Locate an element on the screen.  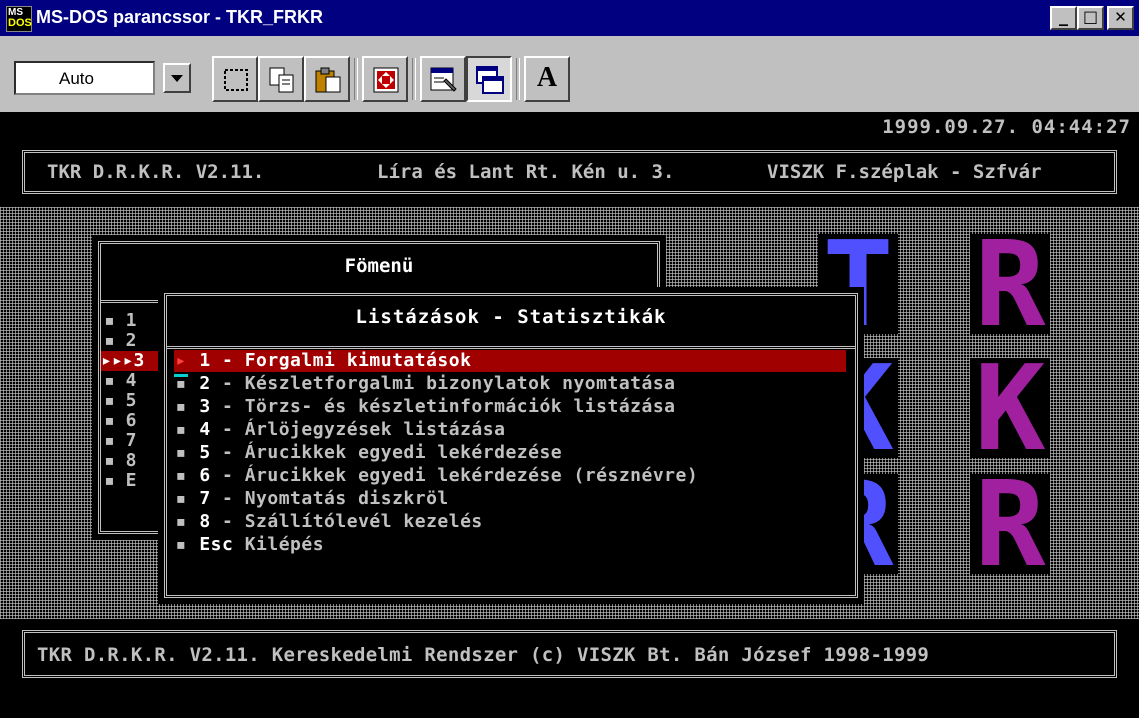
window-title: MS-DOS parancssor - TKR_FRKR is located at coordinates (180, 17).